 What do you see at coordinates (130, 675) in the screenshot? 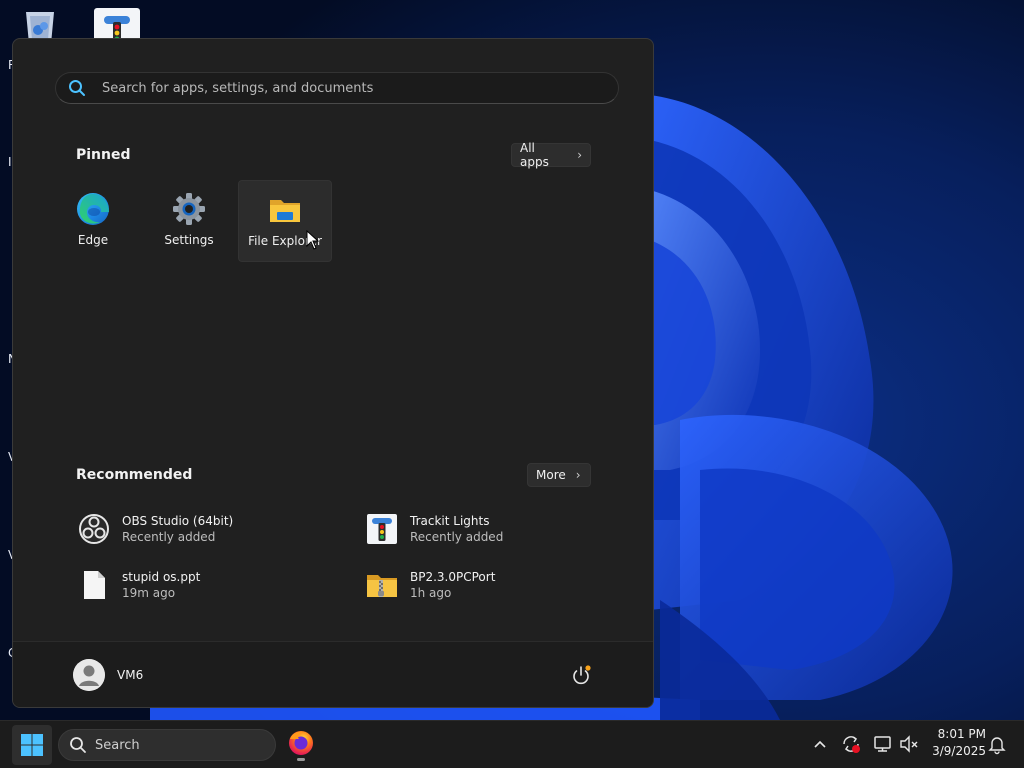
I see `user-name: VM6` at bounding box center [130, 675].